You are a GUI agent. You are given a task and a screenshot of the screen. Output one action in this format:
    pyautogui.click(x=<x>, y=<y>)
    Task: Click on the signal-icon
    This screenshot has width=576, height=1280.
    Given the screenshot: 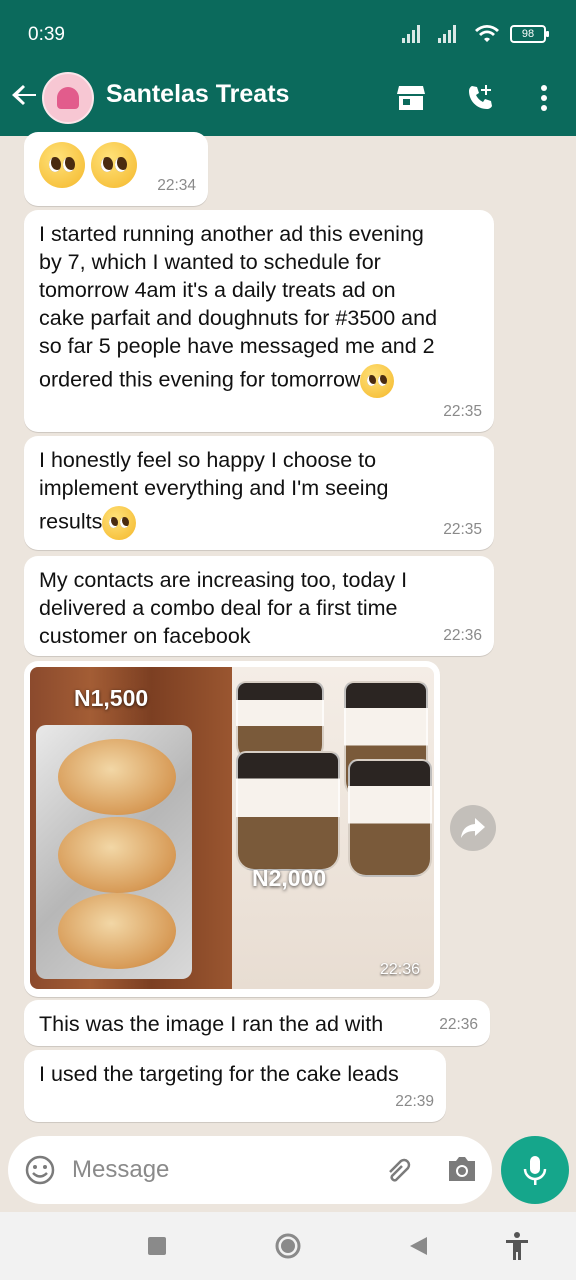 What is the action you would take?
    pyautogui.click(x=415, y=34)
    